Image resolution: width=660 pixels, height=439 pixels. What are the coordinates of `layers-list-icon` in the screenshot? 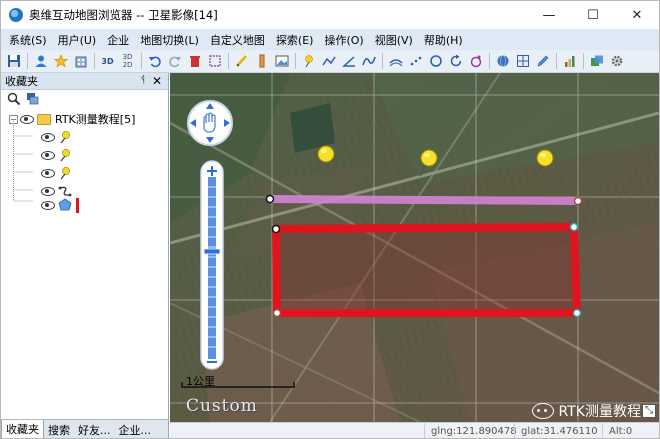 It's located at (32, 100).